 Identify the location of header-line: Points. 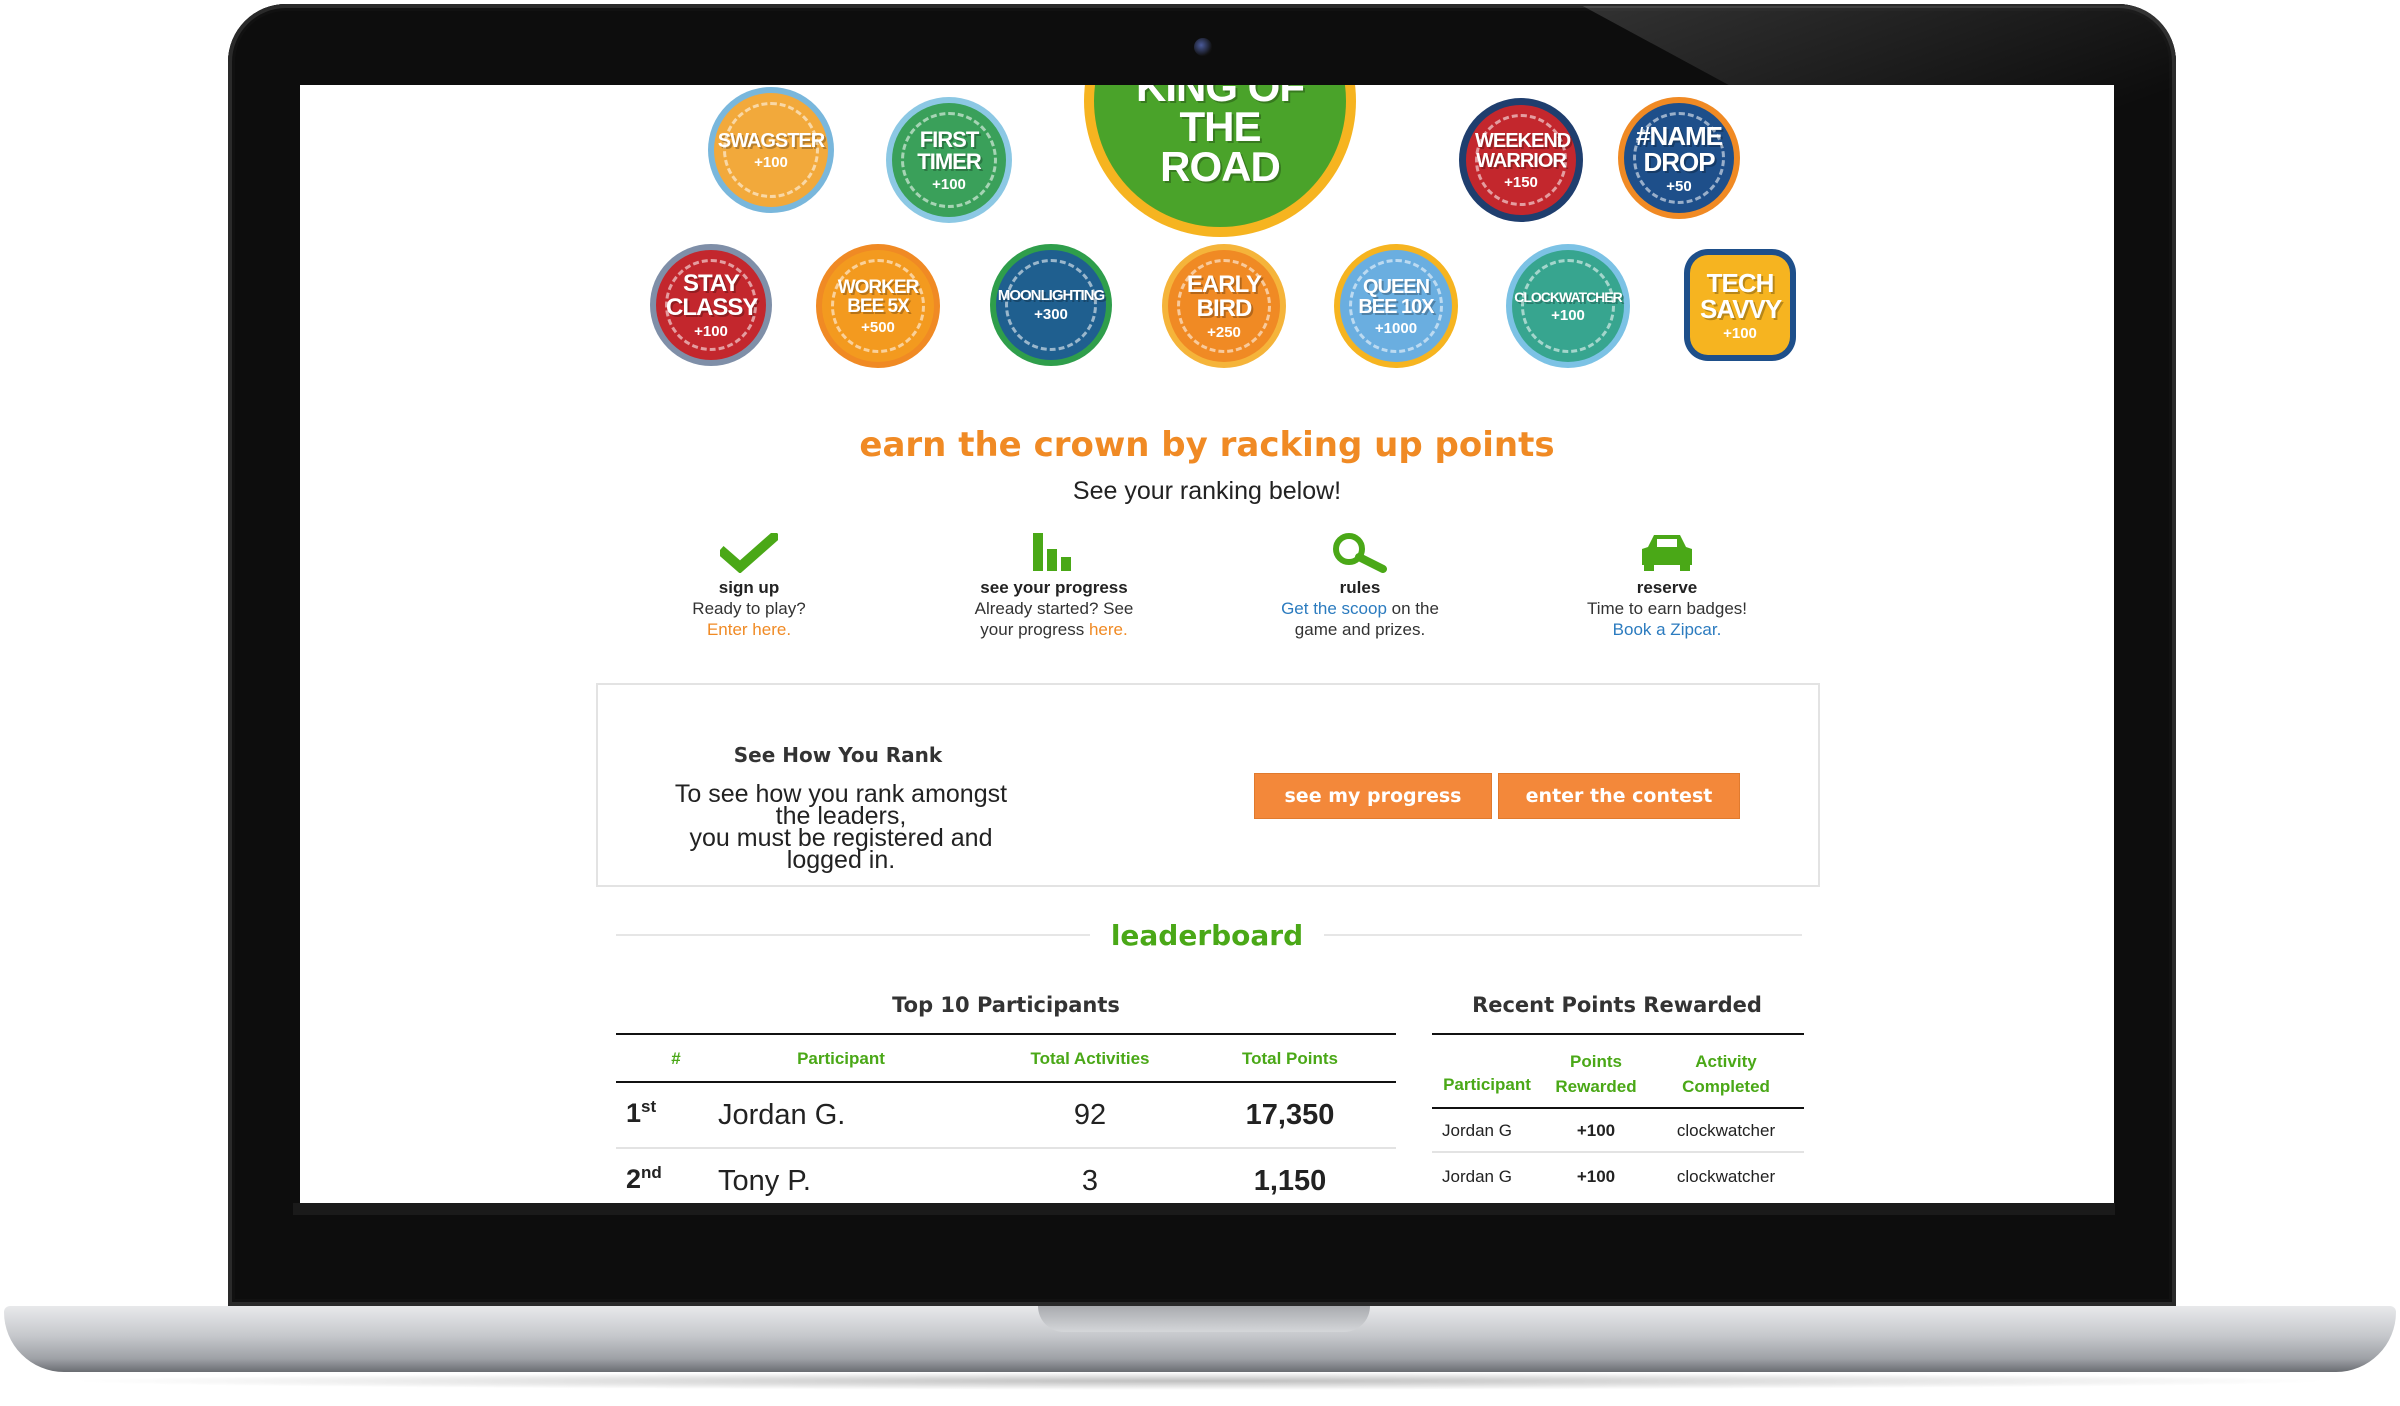
(1596, 1061).